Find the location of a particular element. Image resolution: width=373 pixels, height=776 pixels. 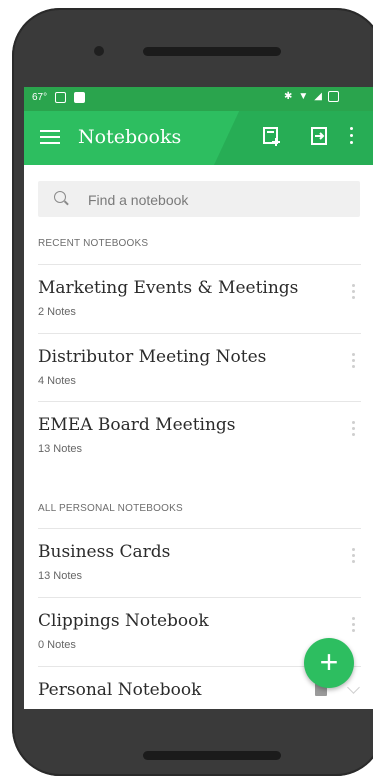

notebook-row: EMEA Board Meetings 13 Notes is located at coordinates (198, 437).